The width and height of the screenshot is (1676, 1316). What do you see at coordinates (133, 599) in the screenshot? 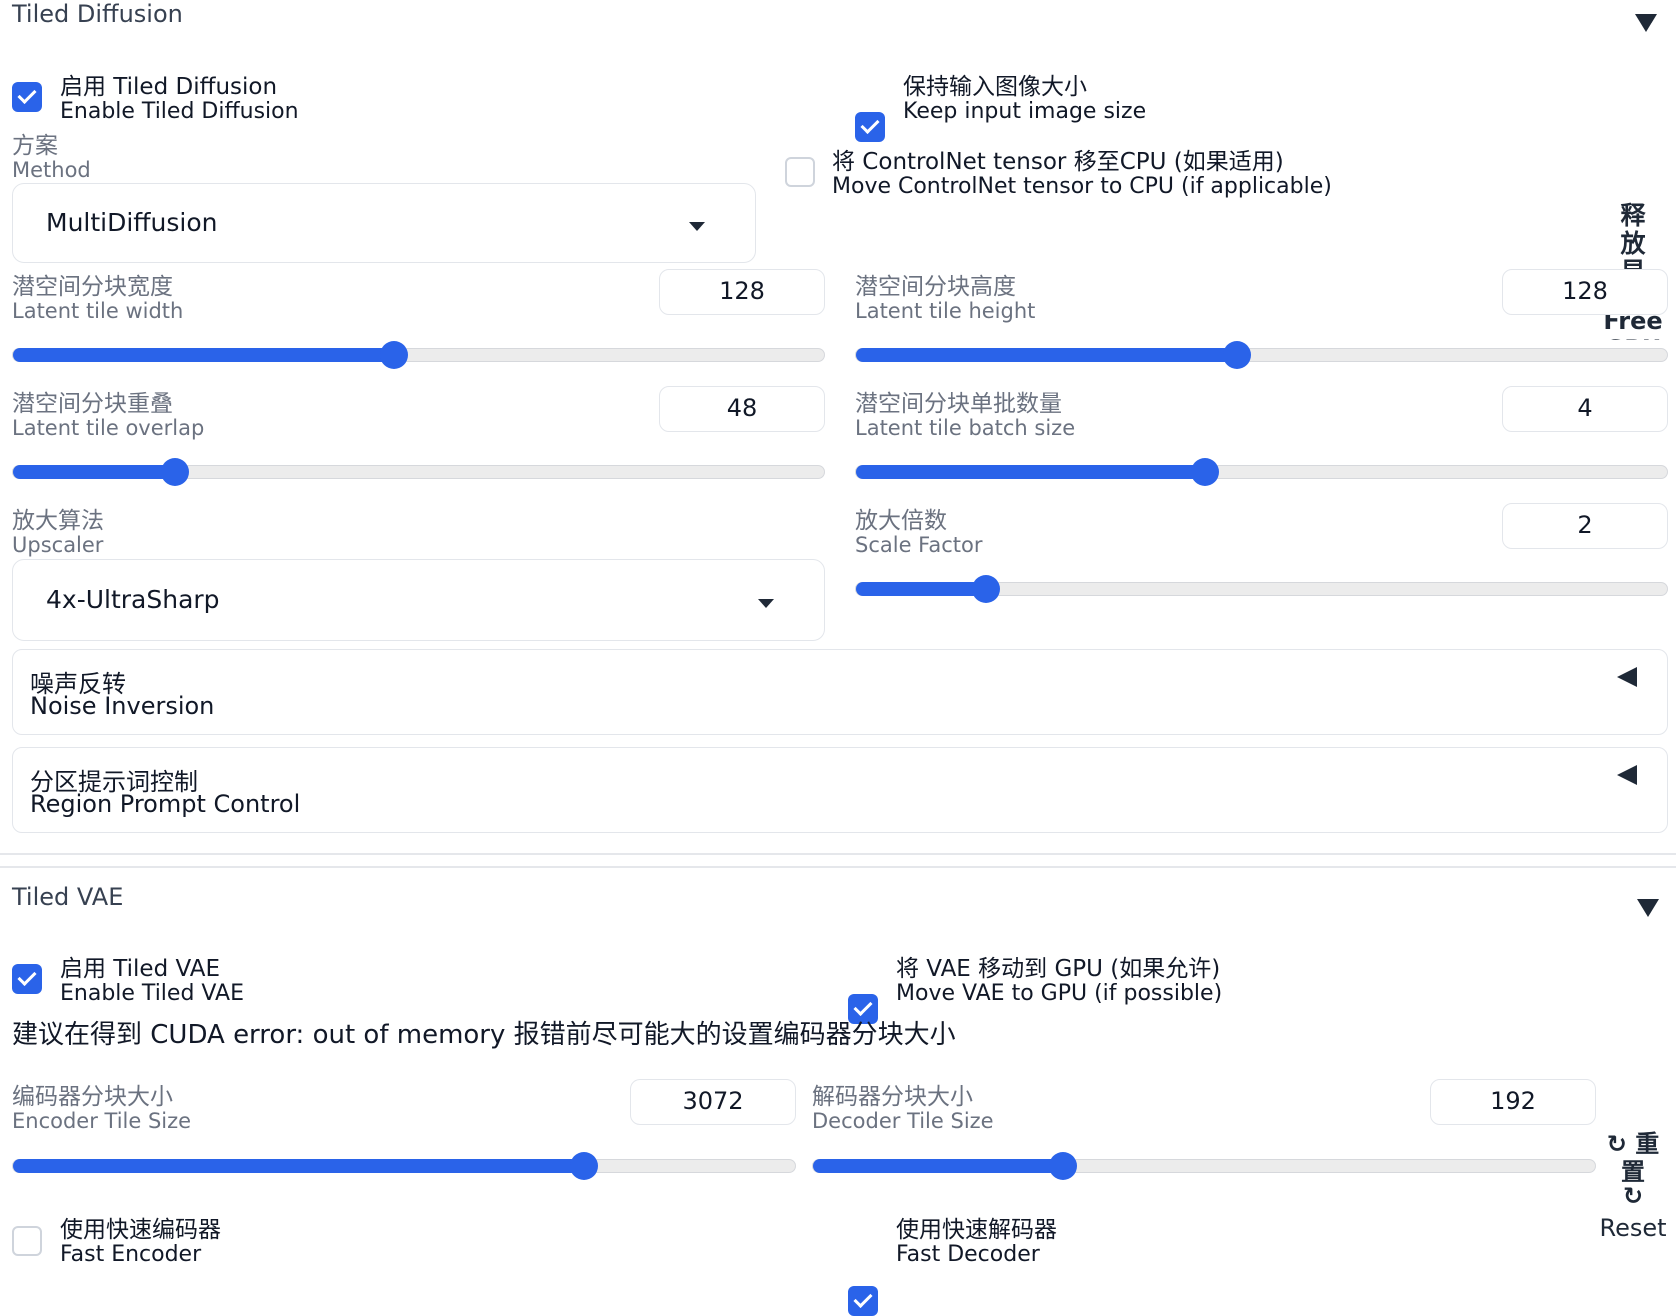
I see `dropdown-value: 4x-UltraSharp` at bounding box center [133, 599].